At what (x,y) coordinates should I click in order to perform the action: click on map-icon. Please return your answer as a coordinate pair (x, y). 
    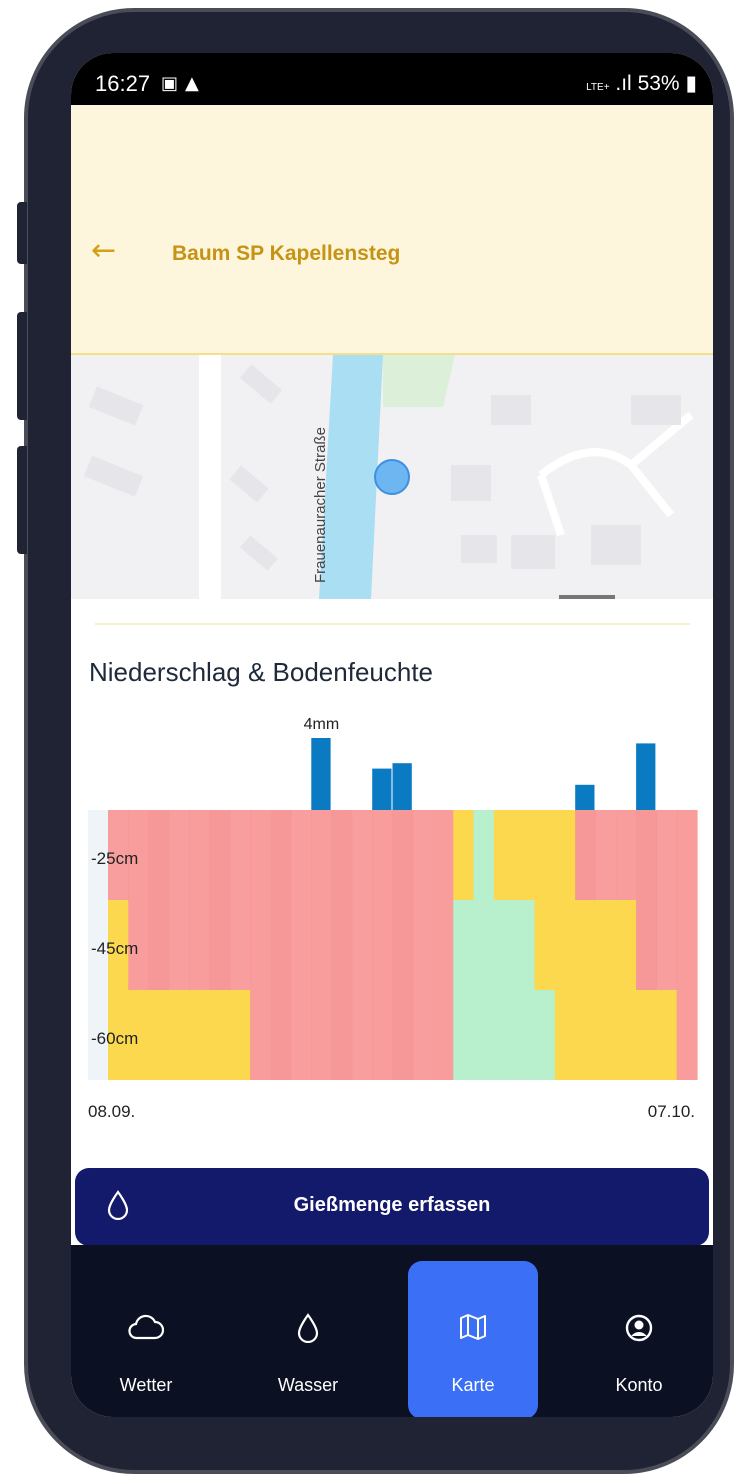
    Looking at the image, I should click on (473, 1327).